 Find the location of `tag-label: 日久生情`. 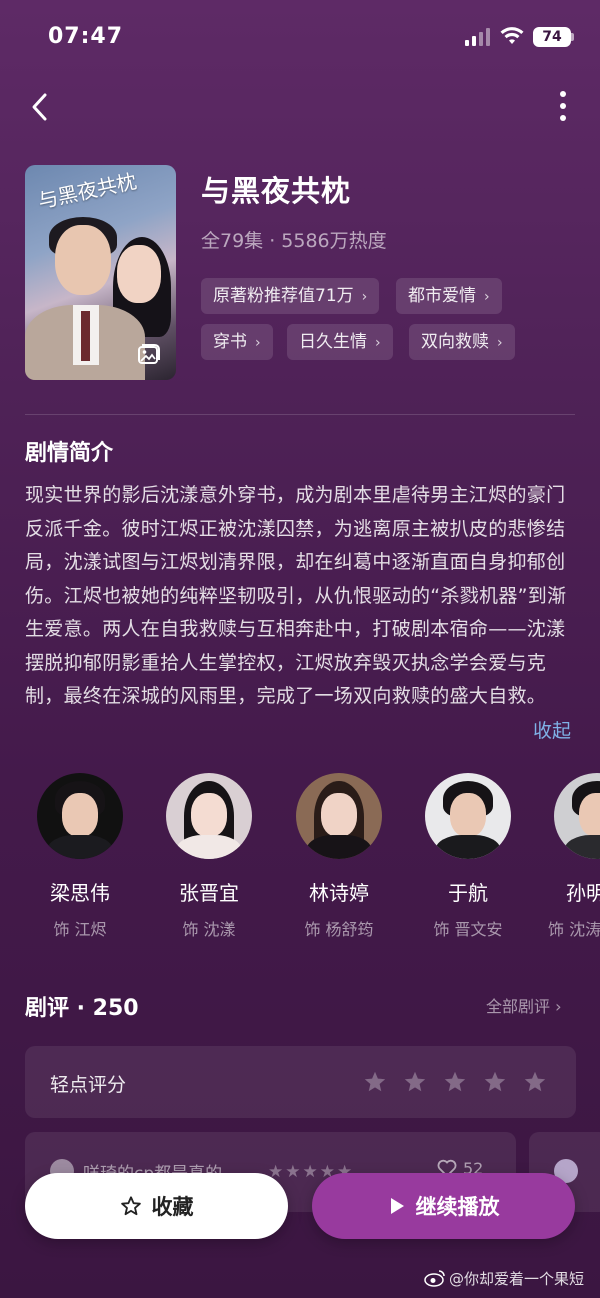

tag-label: 日久生情 is located at coordinates (333, 342).